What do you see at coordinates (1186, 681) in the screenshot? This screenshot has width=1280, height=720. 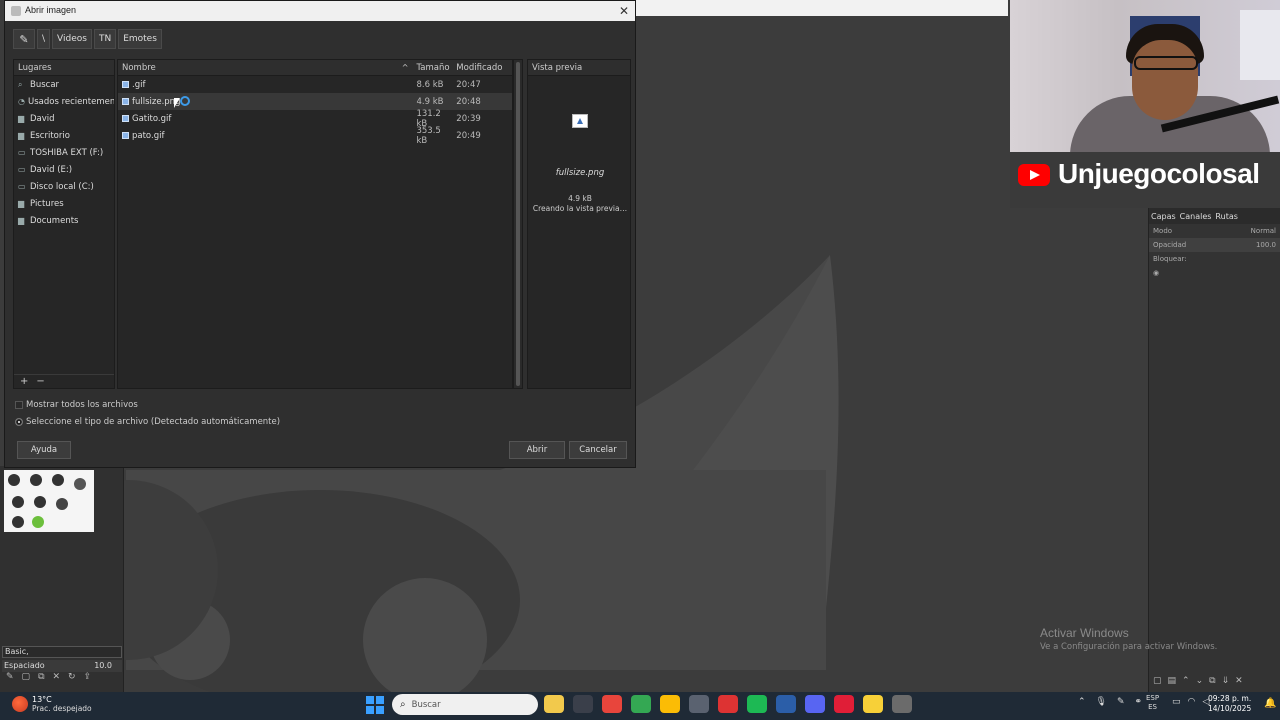 I see `raise-layer-icon: ⌃` at bounding box center [1186, 681].